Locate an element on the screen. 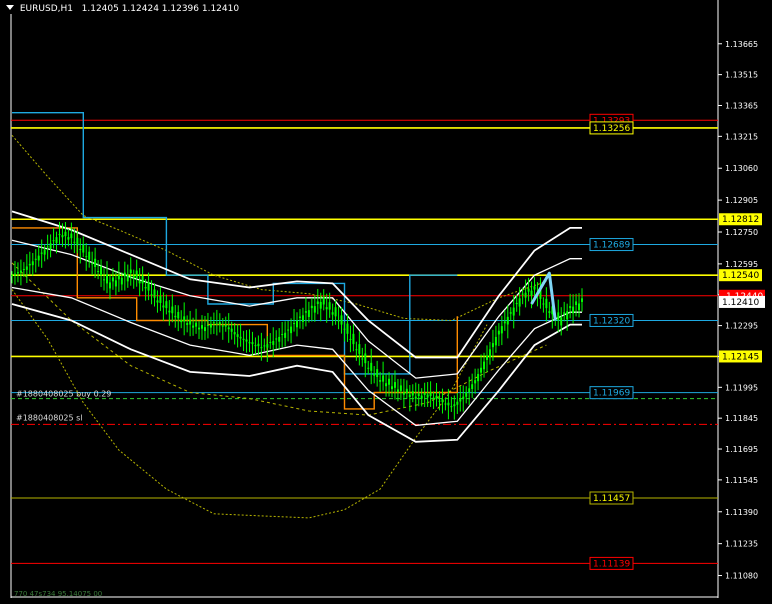 This screenshot has width=772, height=604. y-tick-label: 1.11390 is located at coordinates (741, 512).